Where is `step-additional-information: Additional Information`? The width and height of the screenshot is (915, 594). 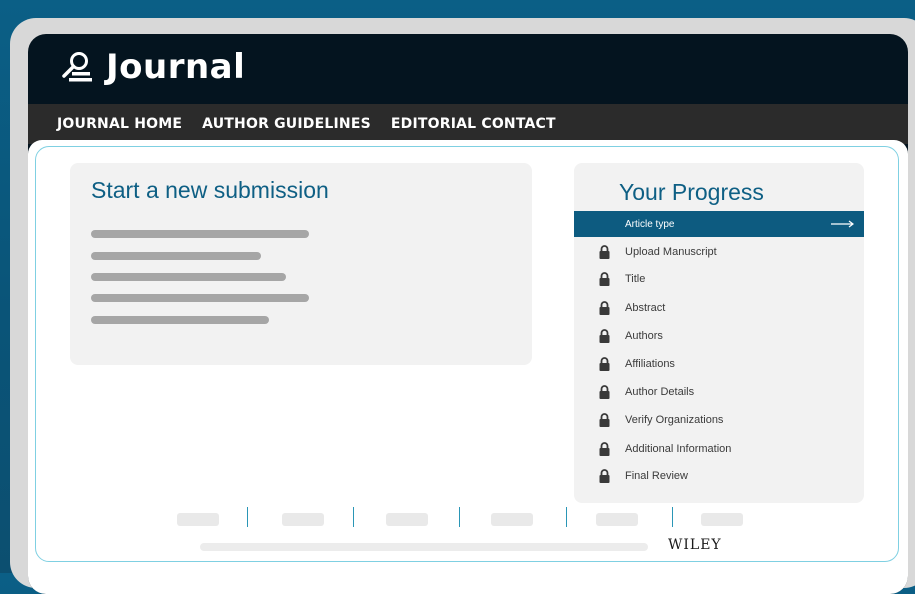
step-additional-information: Additional Information is located at coordinates (719, 450).